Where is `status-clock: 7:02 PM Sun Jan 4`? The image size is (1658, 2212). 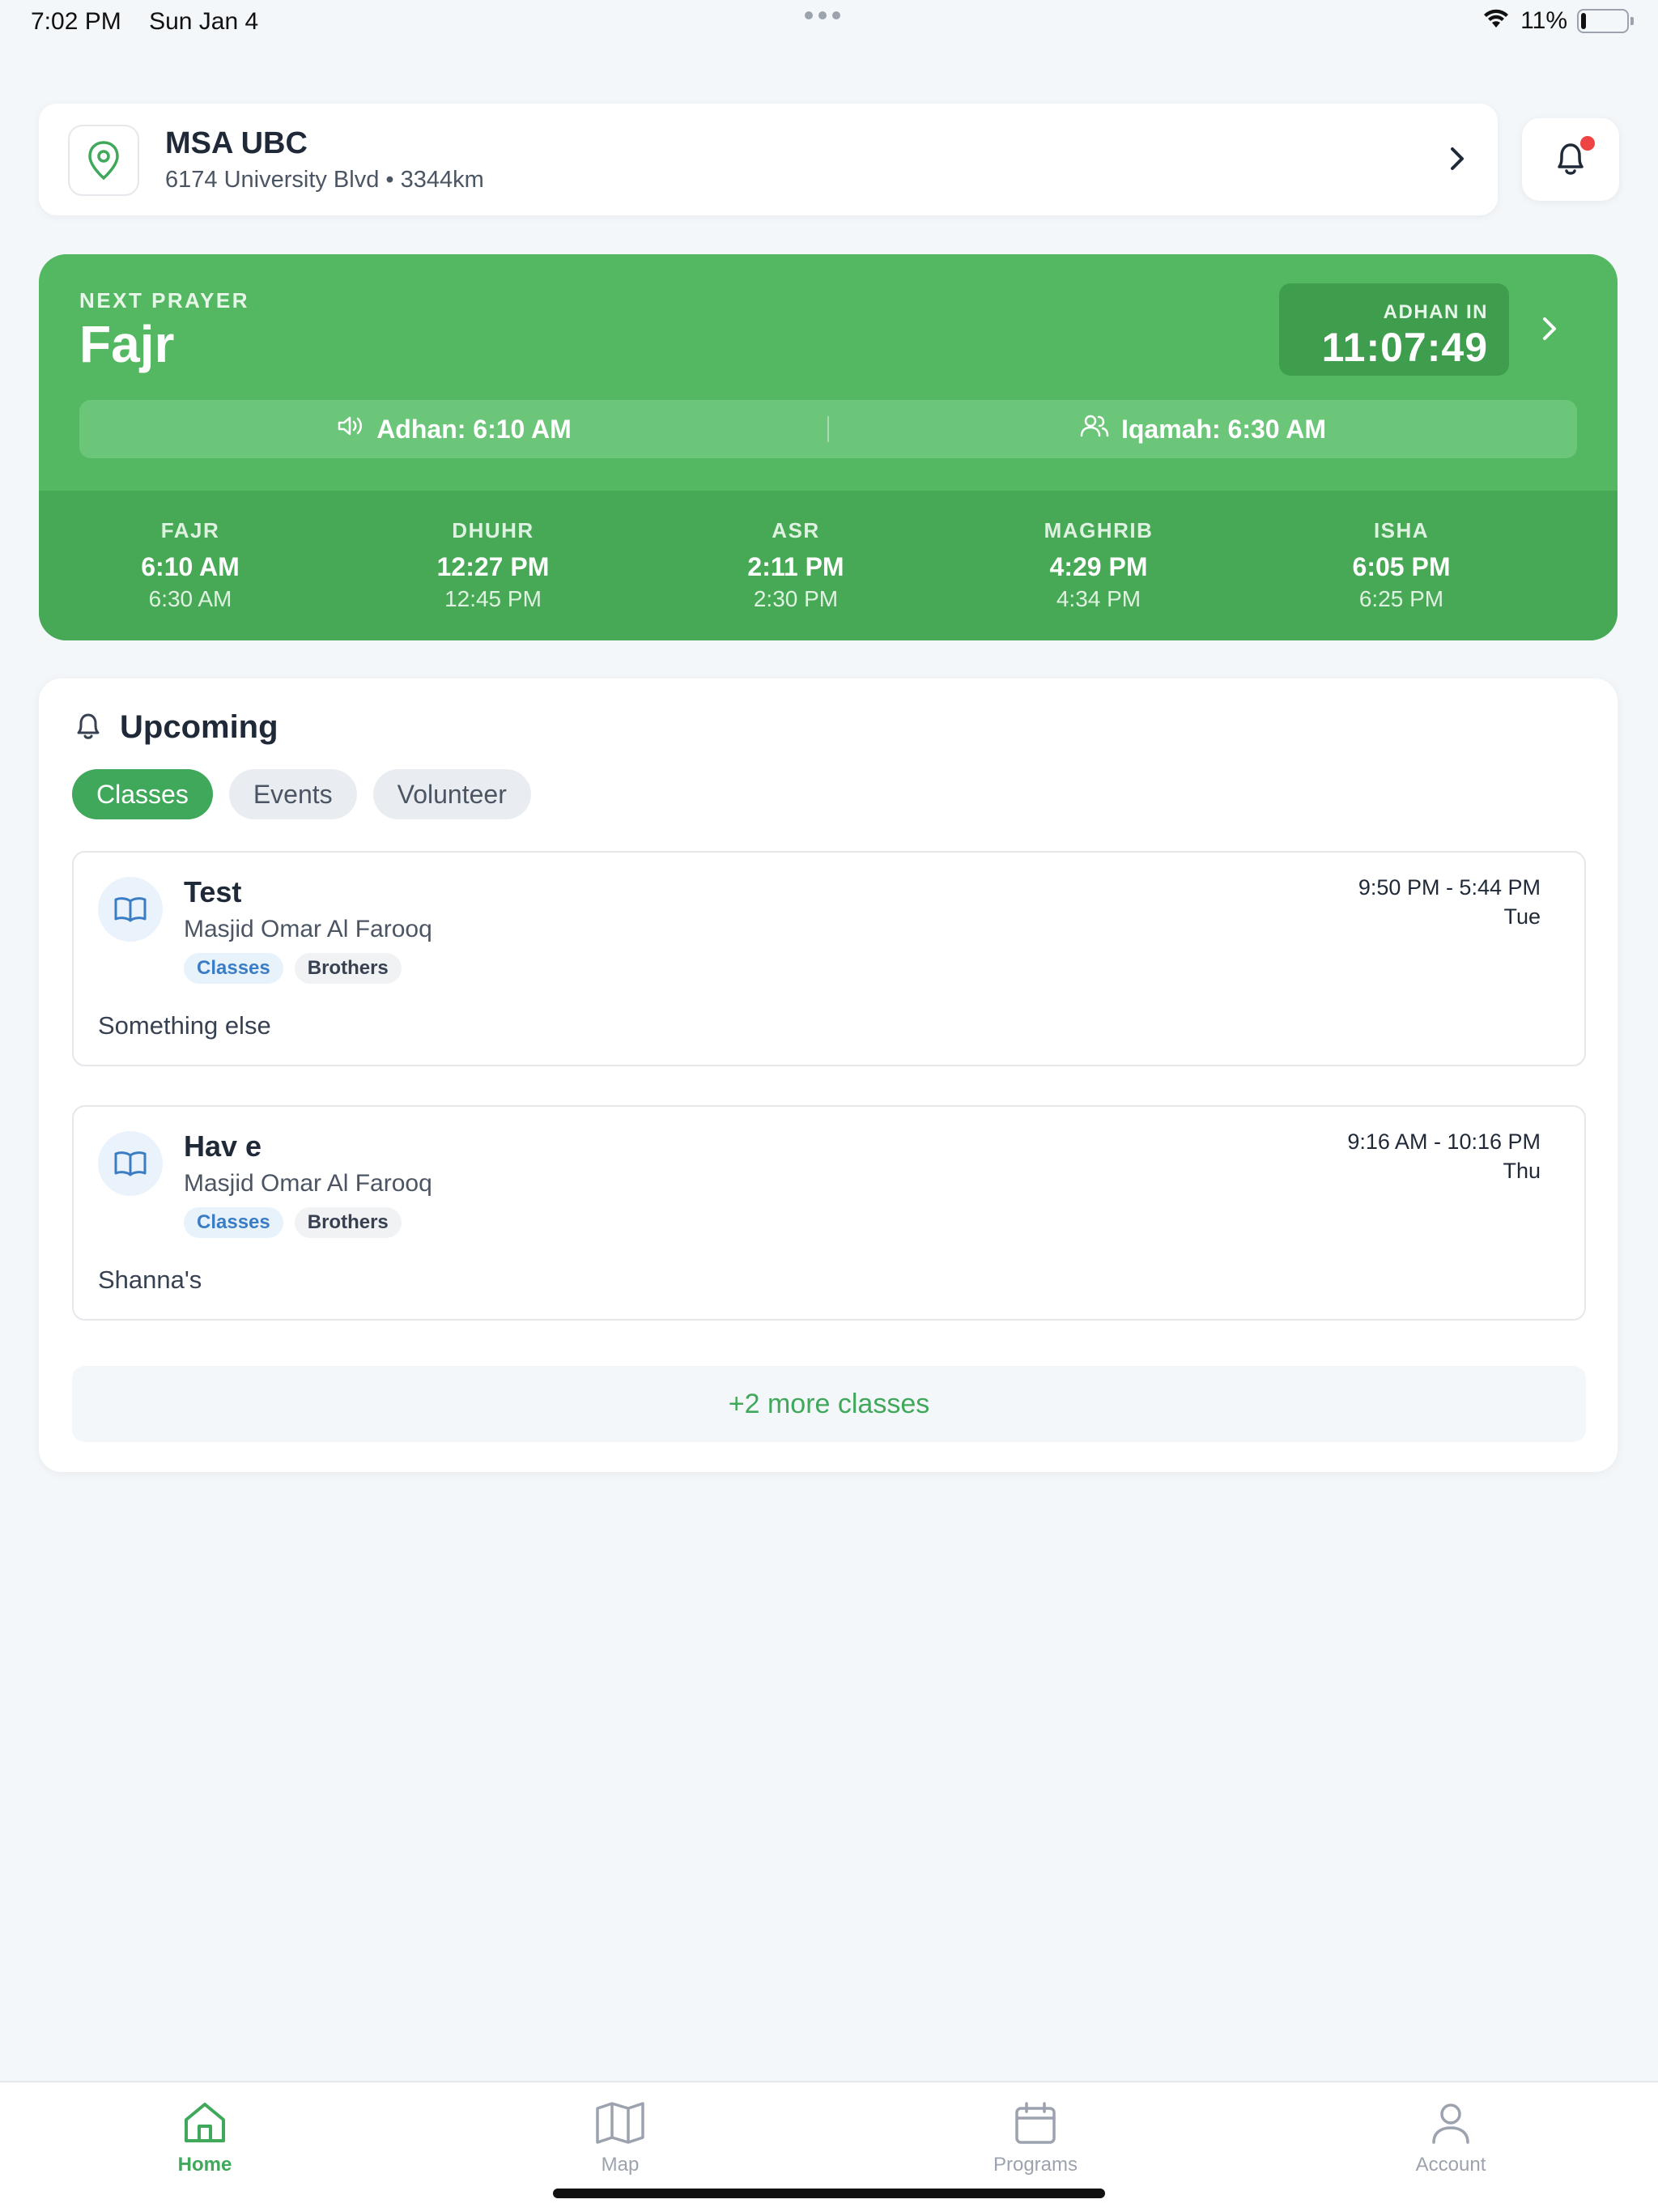 status-clock: 7:02 PM Sun Jan 4 is located at coordinates (144, 22).